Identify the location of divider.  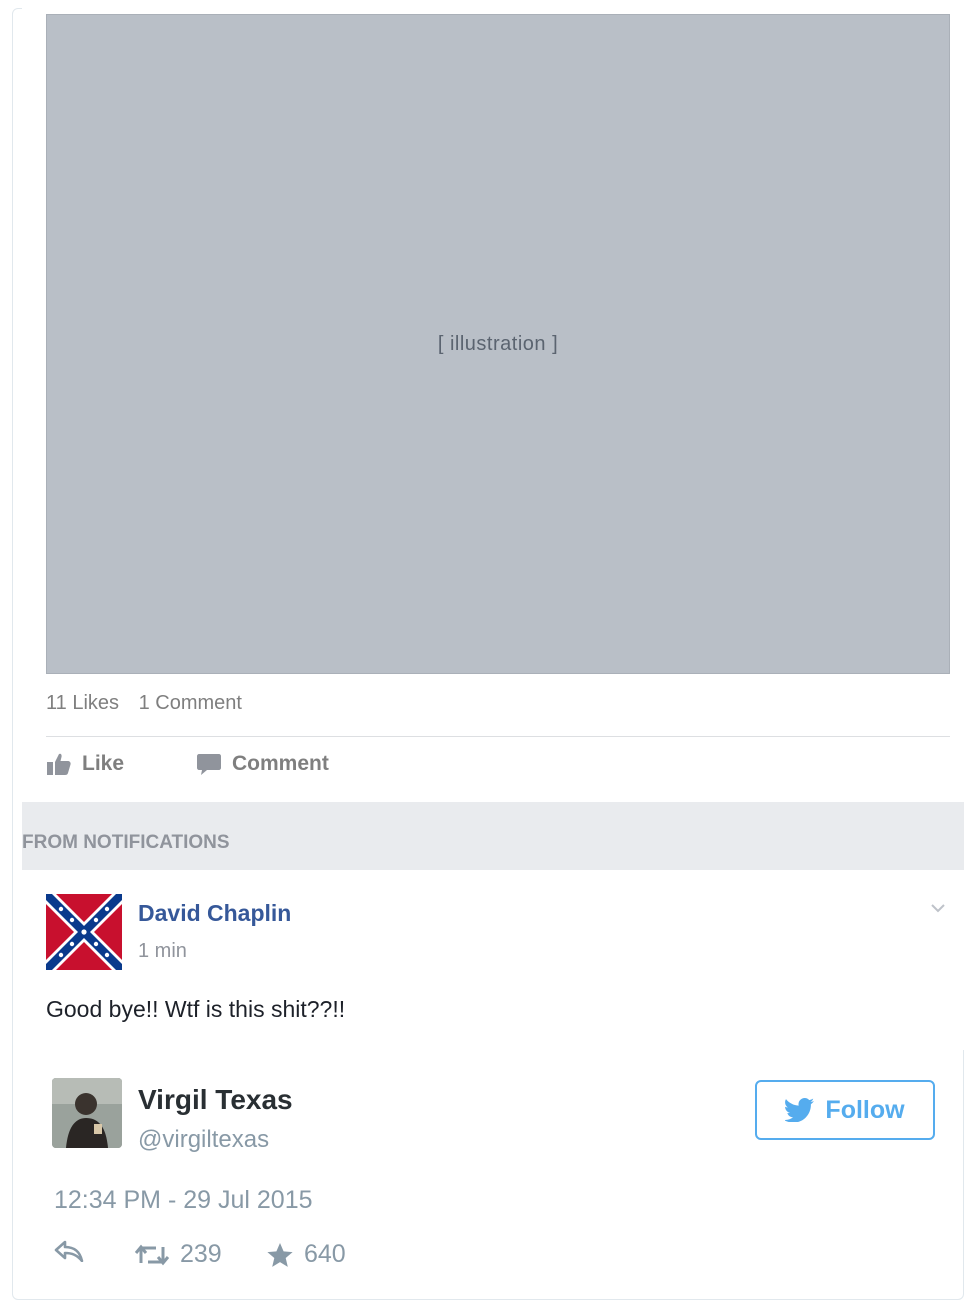
(498, 736).